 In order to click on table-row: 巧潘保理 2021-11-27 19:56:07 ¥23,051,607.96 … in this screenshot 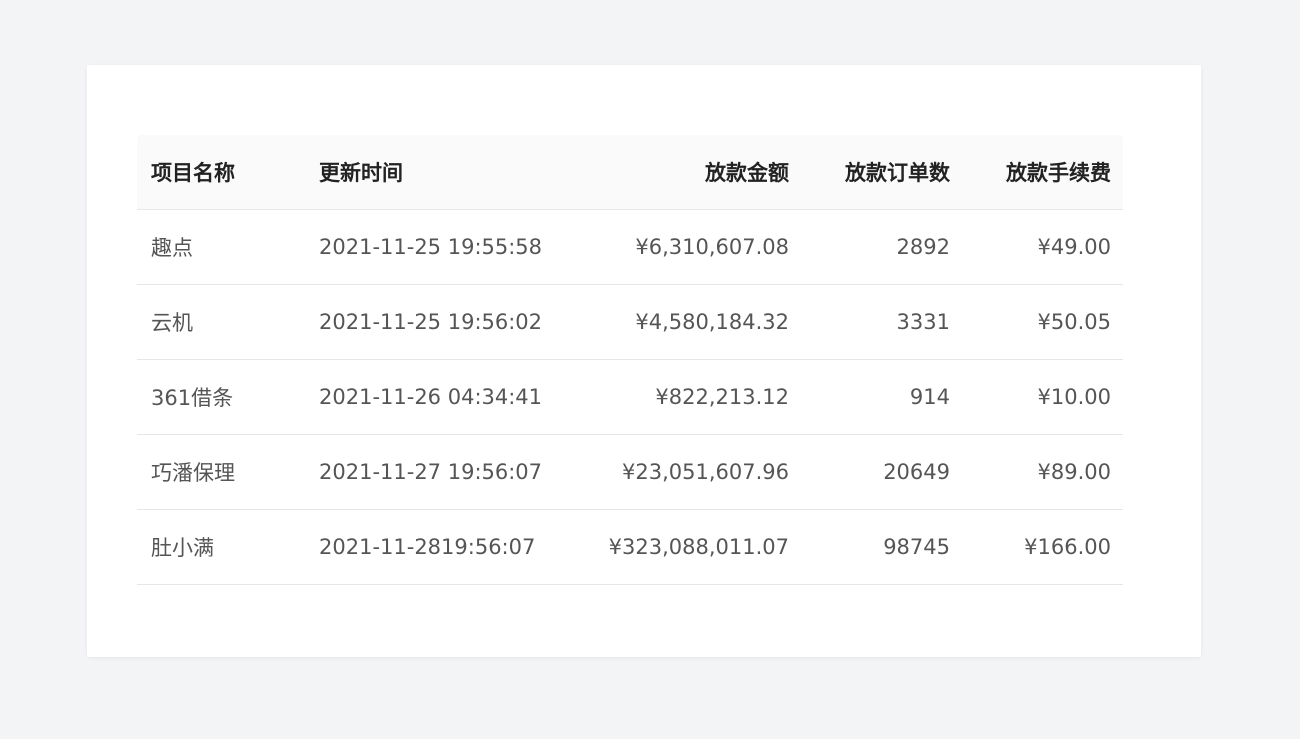, I will do `click(630, 472)`.